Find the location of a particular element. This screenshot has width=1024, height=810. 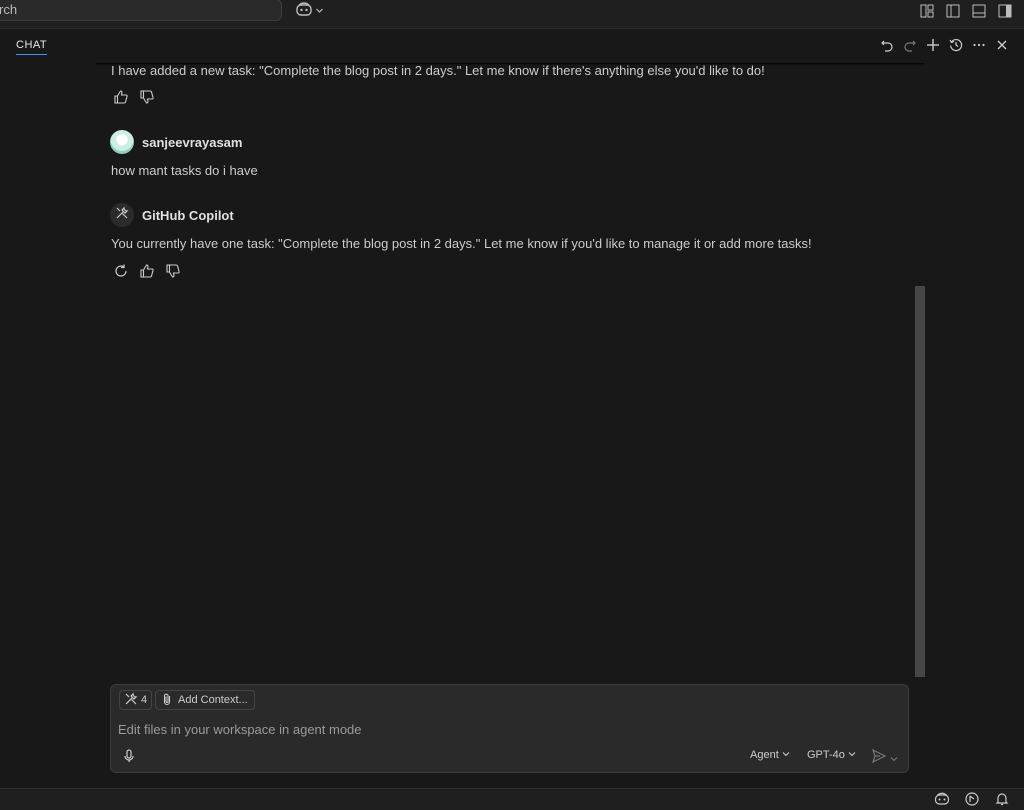

author-name: GitHub Copilot is located at coordinates (188, 215).